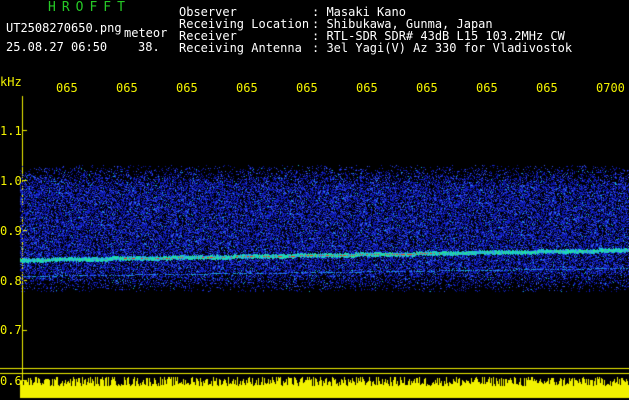 The width and height of the screenshot is (629, 400). I want to click on datetime: 25.08.27 06:50, so click(57, 47).